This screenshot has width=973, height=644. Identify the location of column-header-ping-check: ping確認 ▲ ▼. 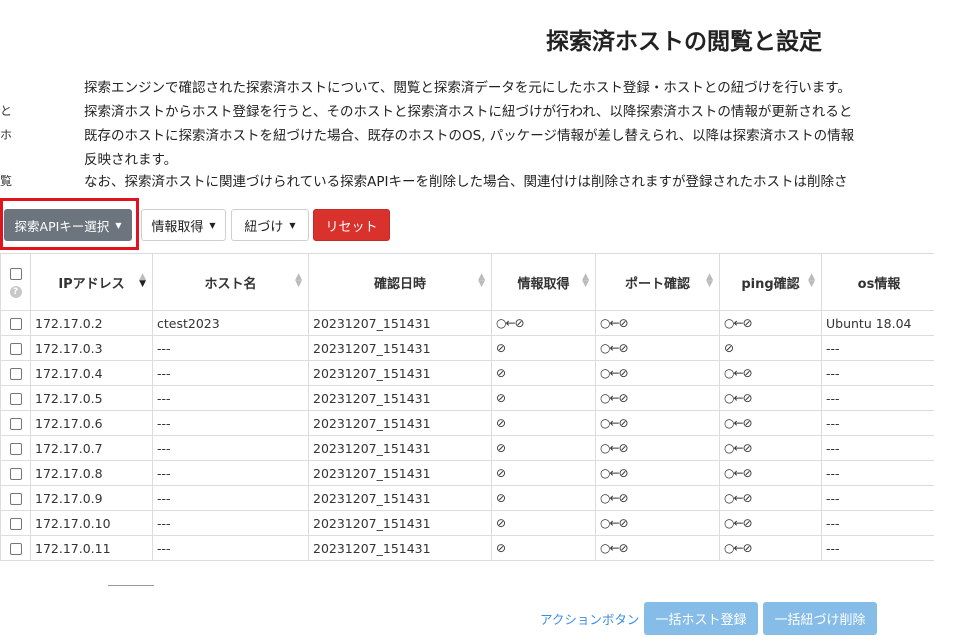
(770, 282).